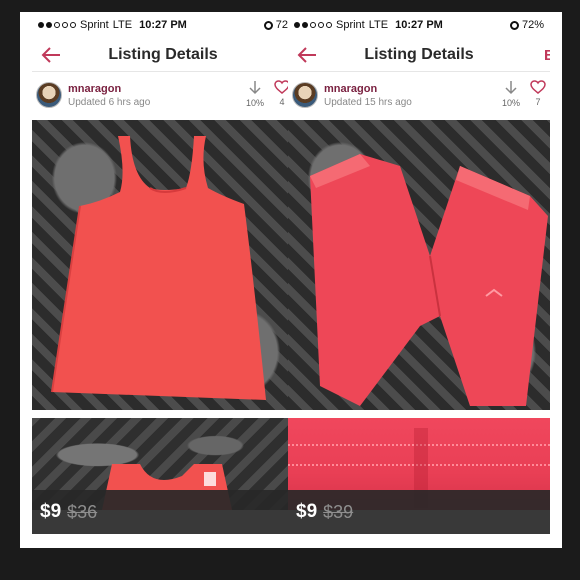 This screenshot has width=580, height=580. I want to click on updated-time: Updated 6 hrs ago, so click(109, 102).